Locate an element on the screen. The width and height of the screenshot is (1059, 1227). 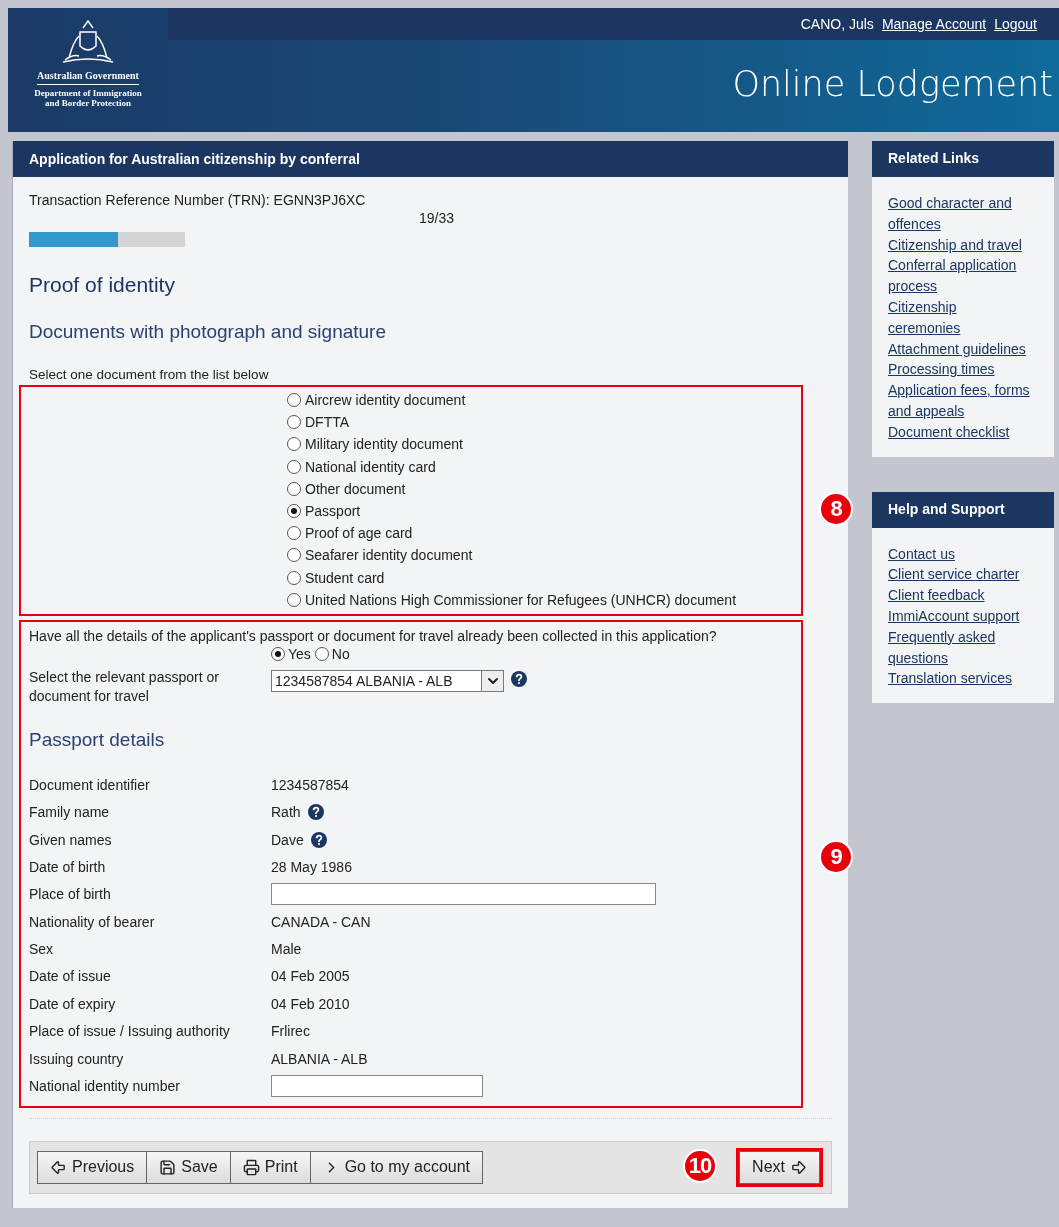
field-label: Date of expiry is located at coordinates (73, 1003).